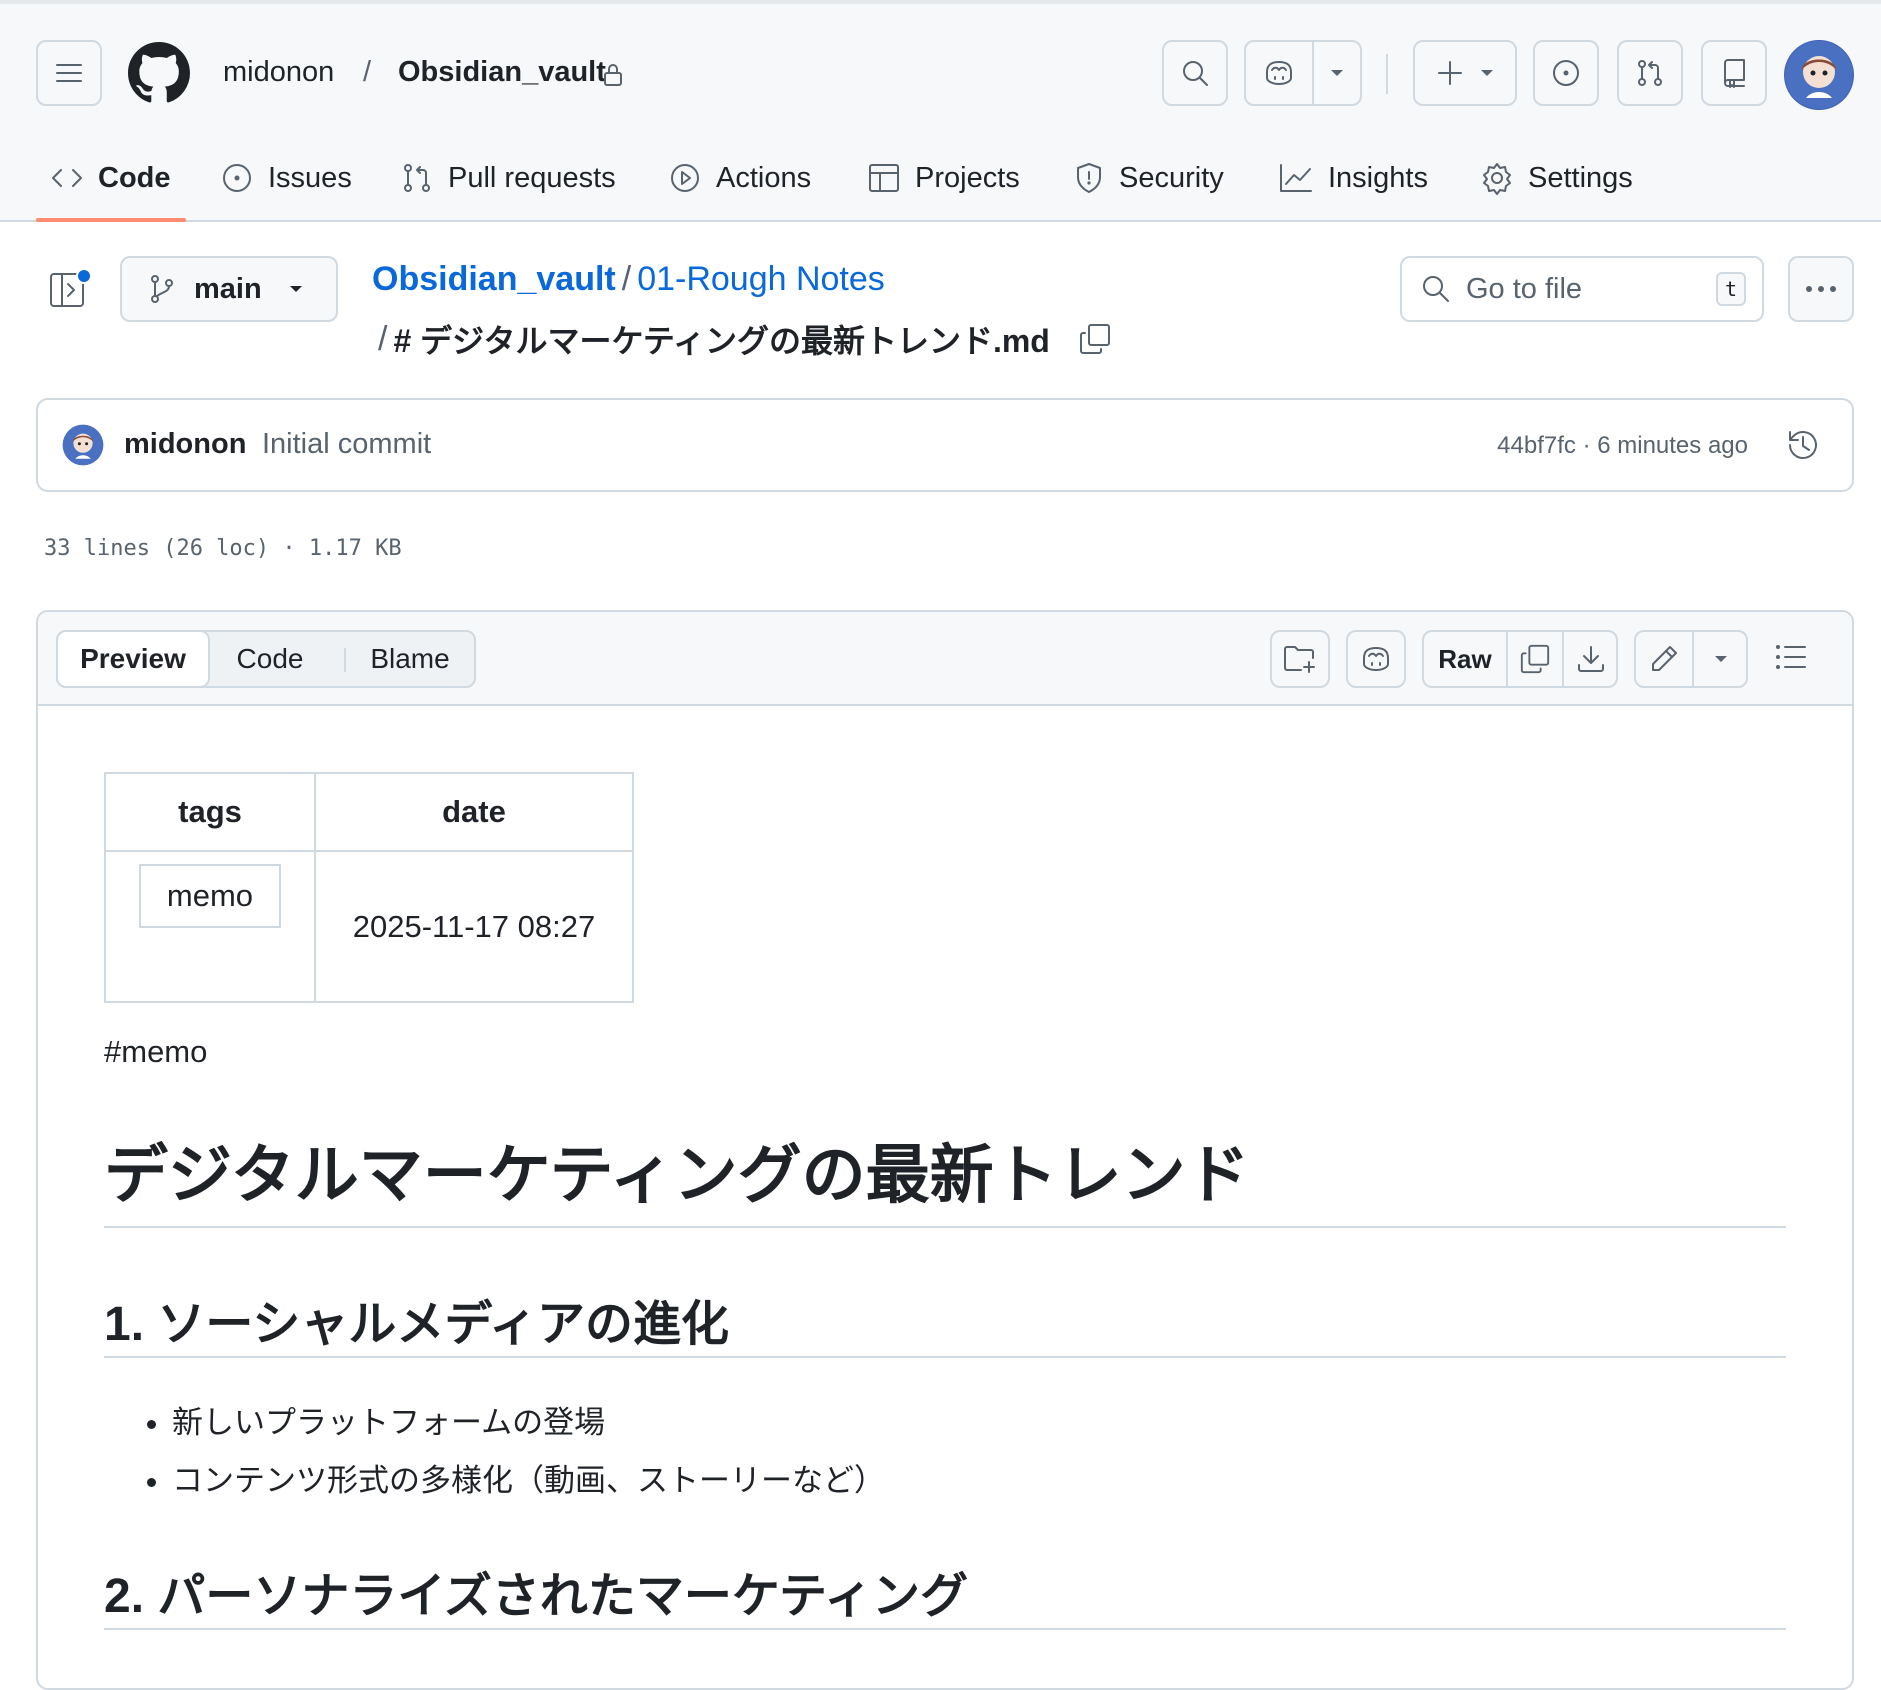  I want to click on tab-issues: Issues, so click(286, 178).